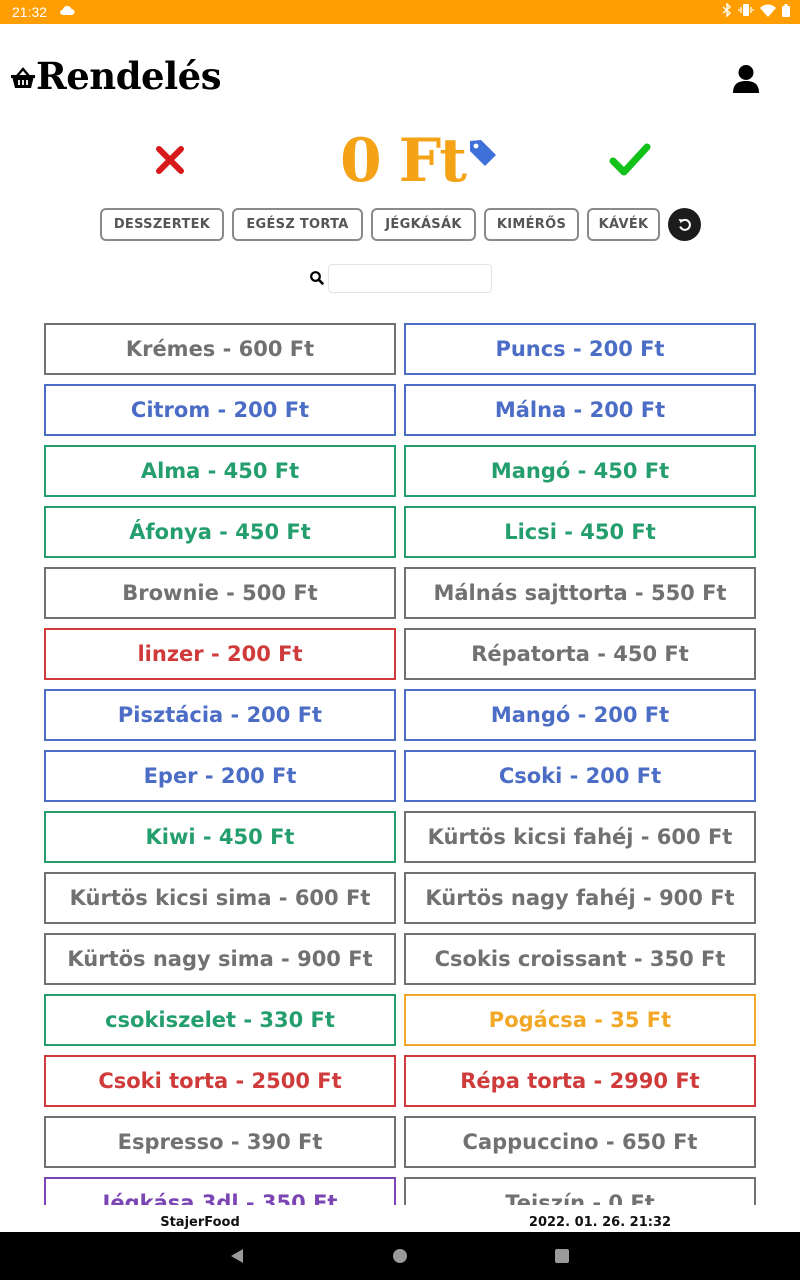  I want to click on product-button: Kiwi - 450 Ft, so click(220, 837).